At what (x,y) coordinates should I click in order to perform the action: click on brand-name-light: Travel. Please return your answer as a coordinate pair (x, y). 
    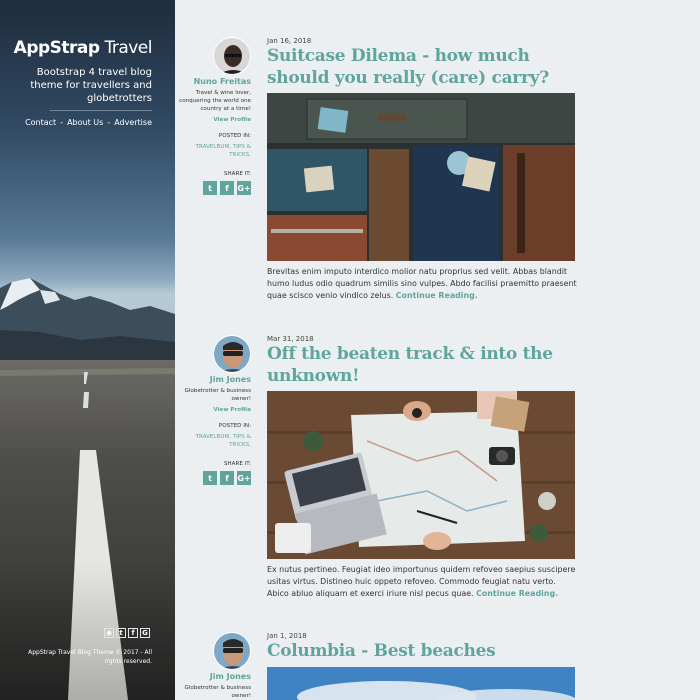
    Looking at the image, I should click on (125, 48).